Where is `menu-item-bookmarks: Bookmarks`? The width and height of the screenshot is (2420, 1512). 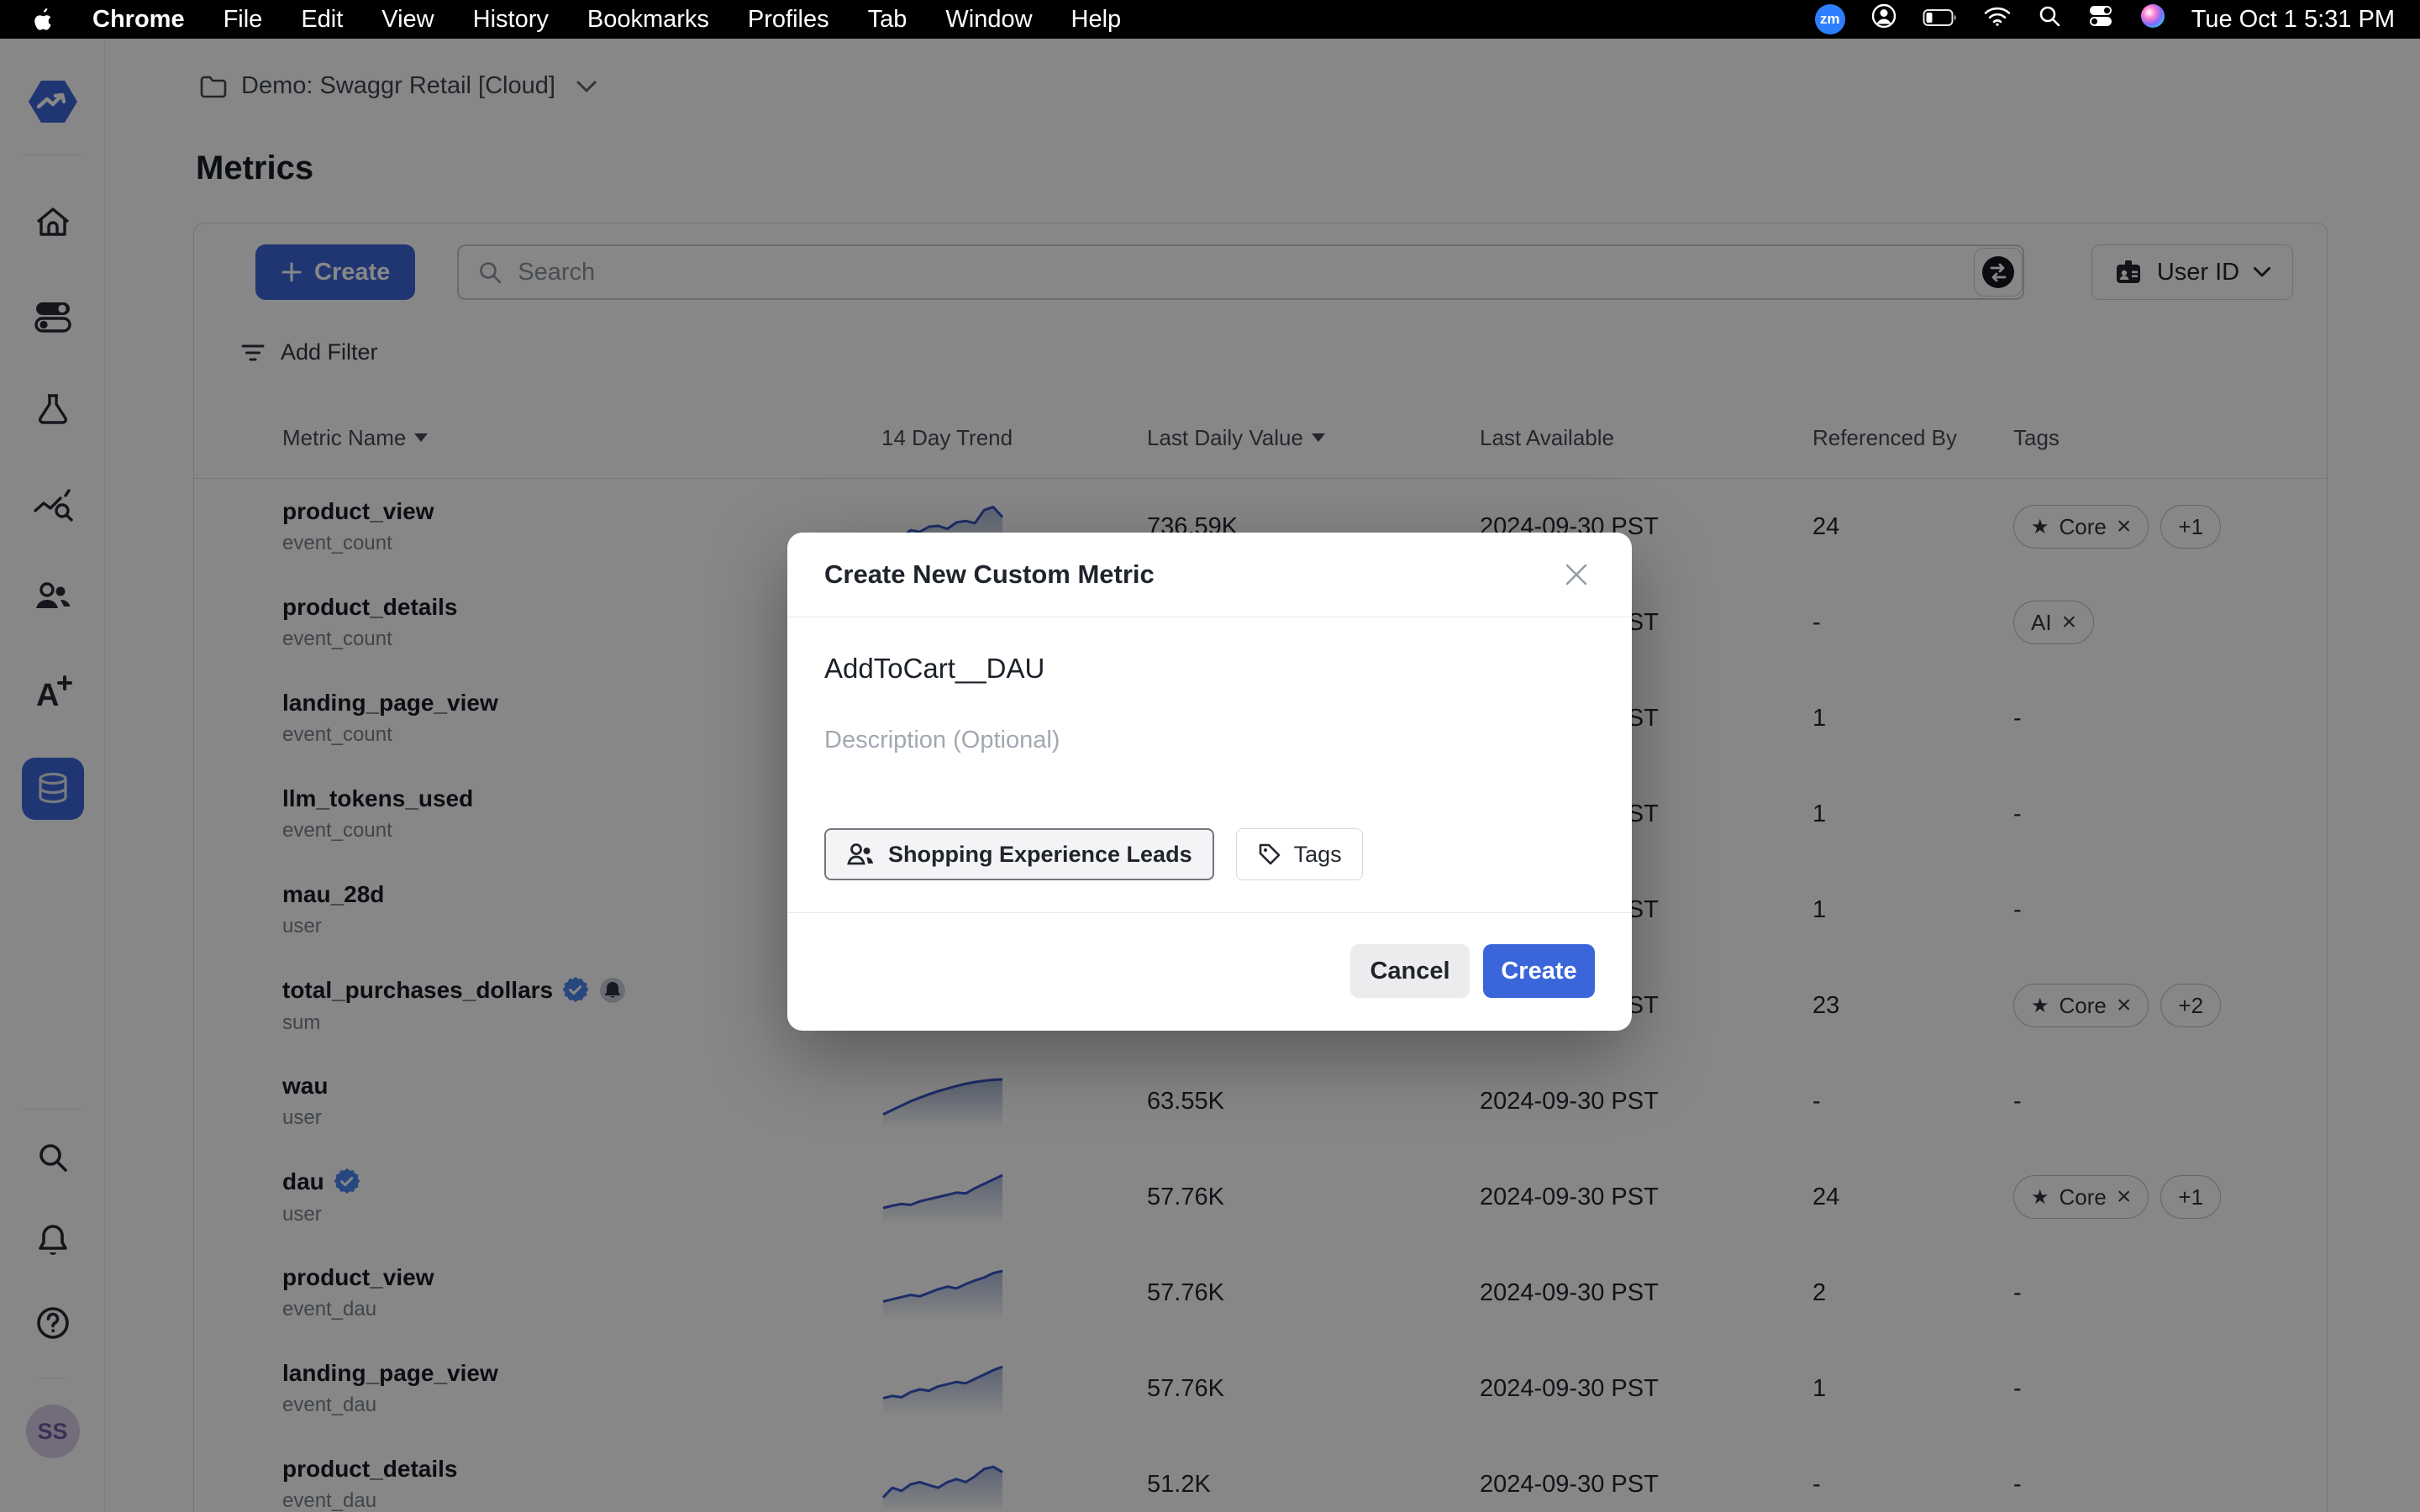
menu-item-bookmarks: Bookmarks is located at coordinates (648, 20).